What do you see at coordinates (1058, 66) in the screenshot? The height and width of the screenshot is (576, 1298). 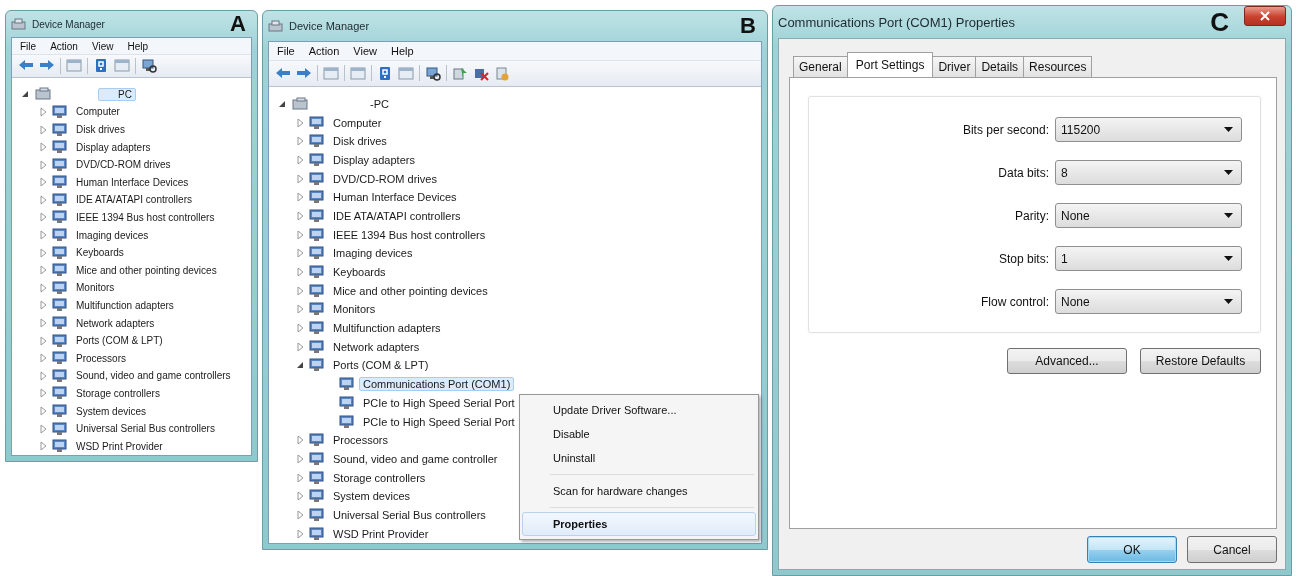 I see `tab: Resources` at bounding box center [1058, 66].